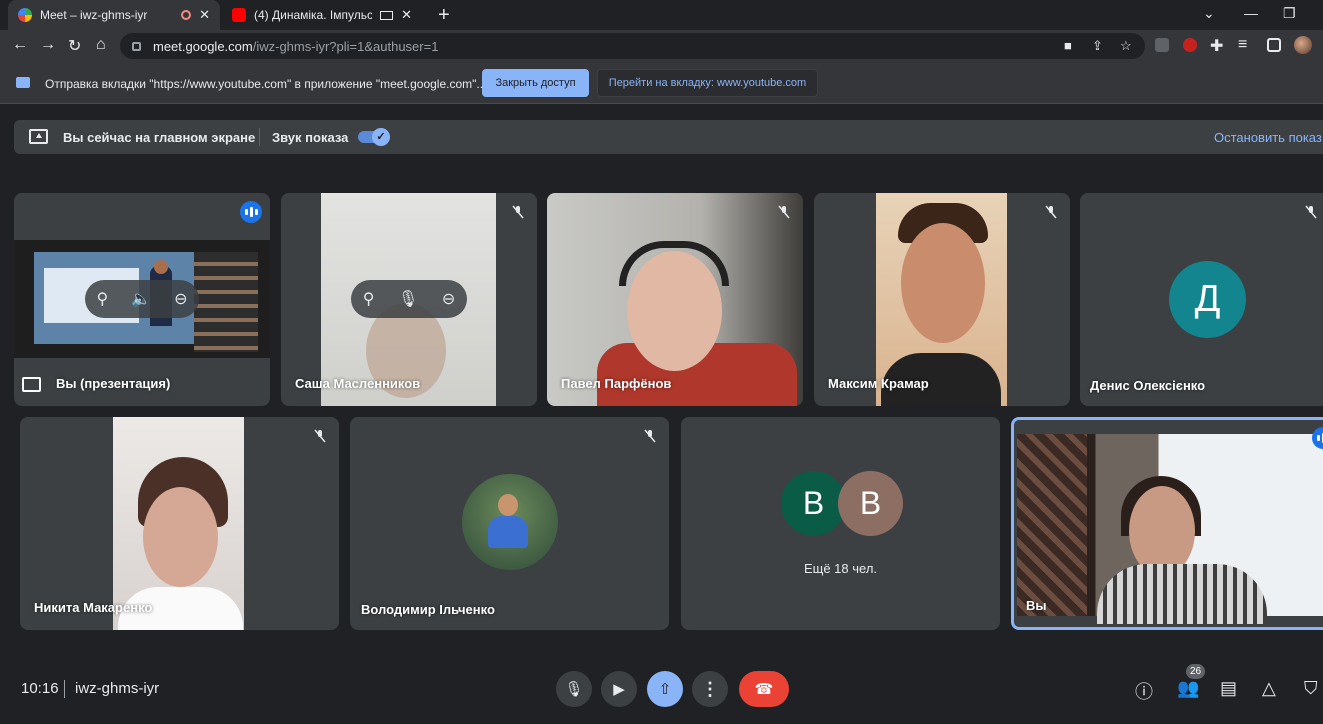 This screenshot has width=1323, height=724. I want to click on switch-to-tab-button: Перейти на вкладку: www.youtube.com, so click(707, 83).